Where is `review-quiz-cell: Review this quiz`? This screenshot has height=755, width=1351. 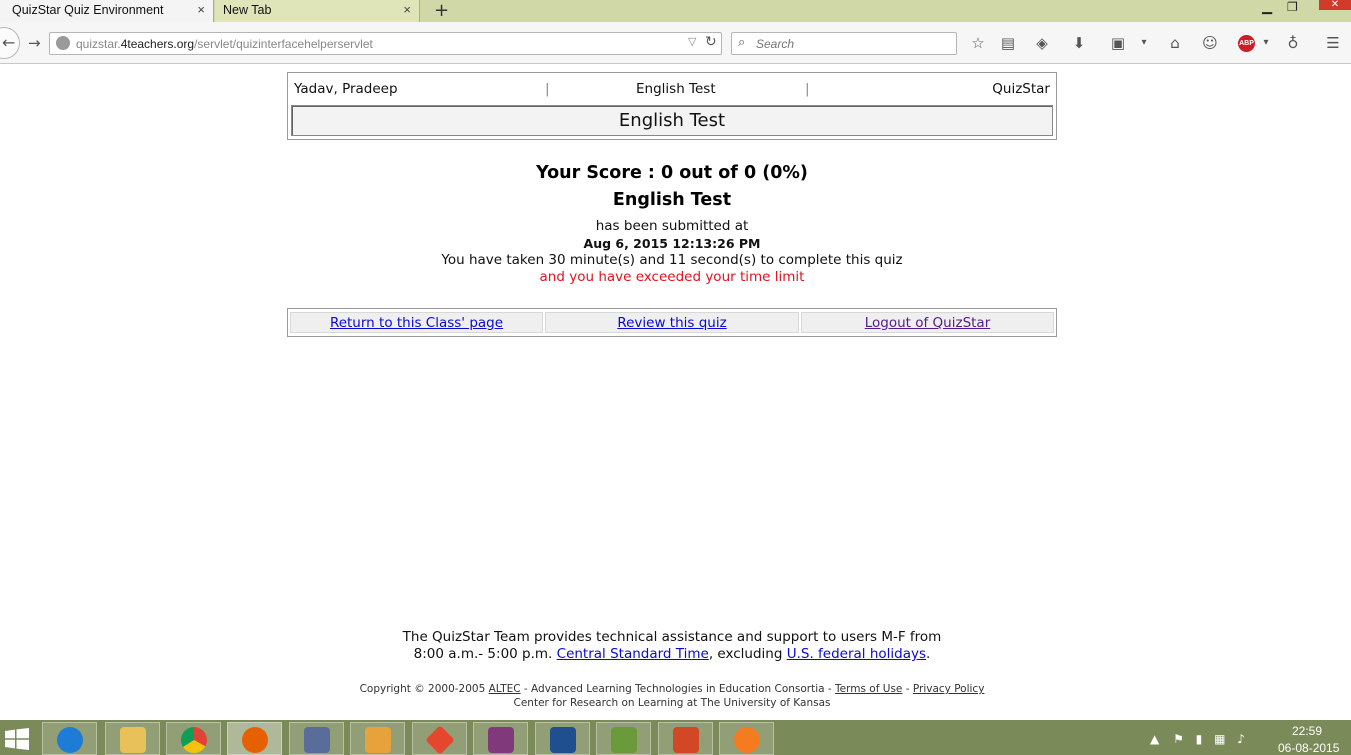
review-quiz-cell: Review this quiz is located at coordinates (672, 322).